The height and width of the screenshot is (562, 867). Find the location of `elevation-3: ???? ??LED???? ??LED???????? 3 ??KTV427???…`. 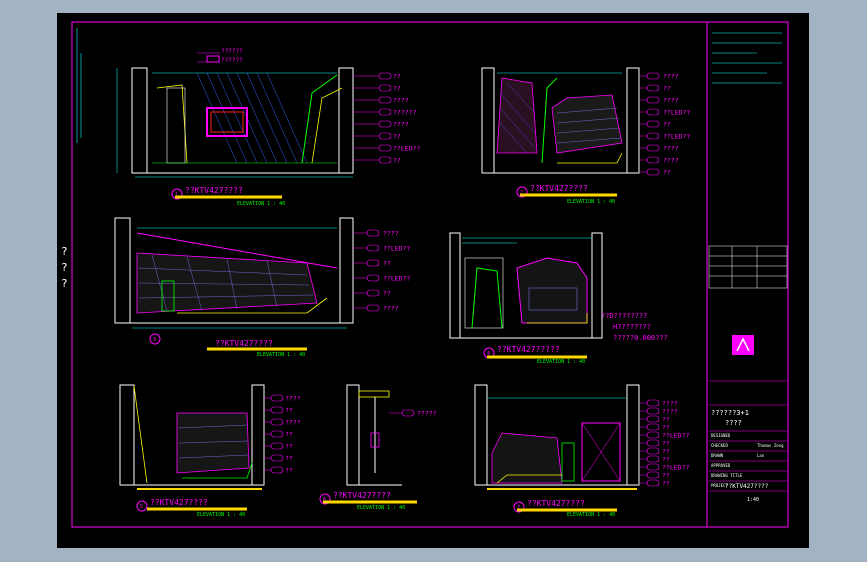

elevation-3: ???? ??LED???? ??LED???????? 3 ??KTV427???… is located at coordinates (262, 287).